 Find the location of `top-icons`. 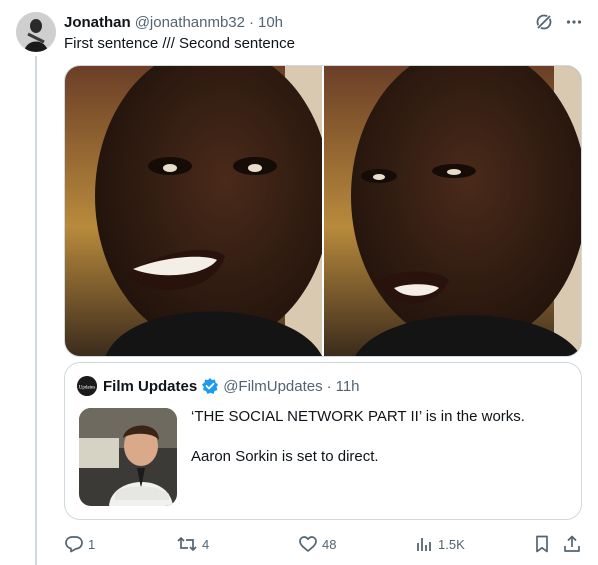

top-icons is located at coordinates (559, 22).